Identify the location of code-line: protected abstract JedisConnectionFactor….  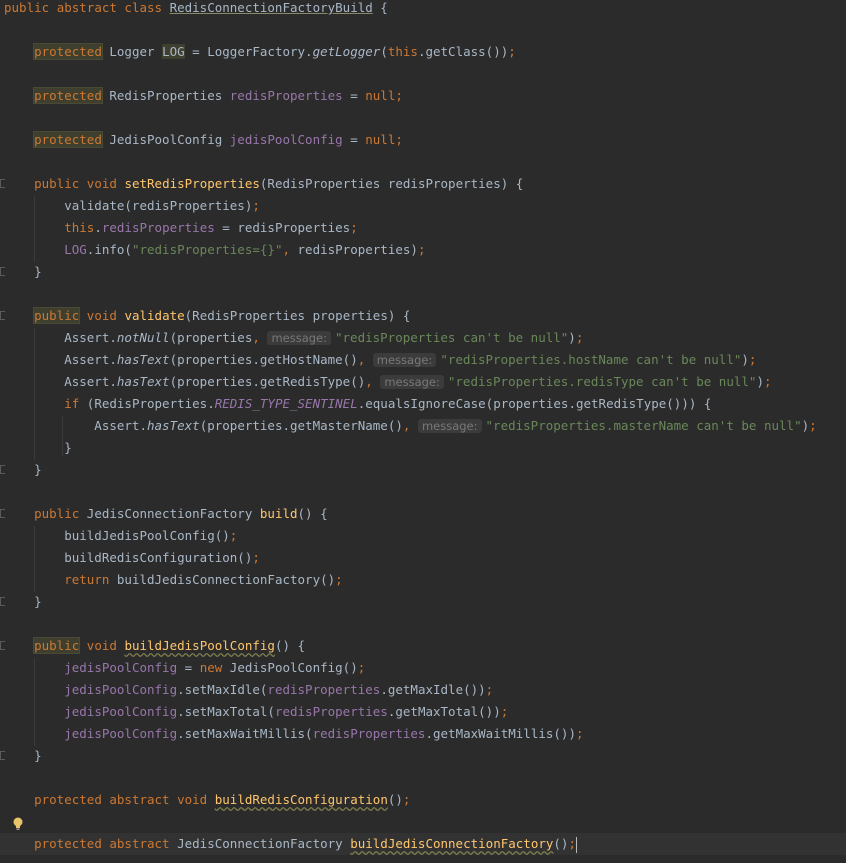
(423, 844).